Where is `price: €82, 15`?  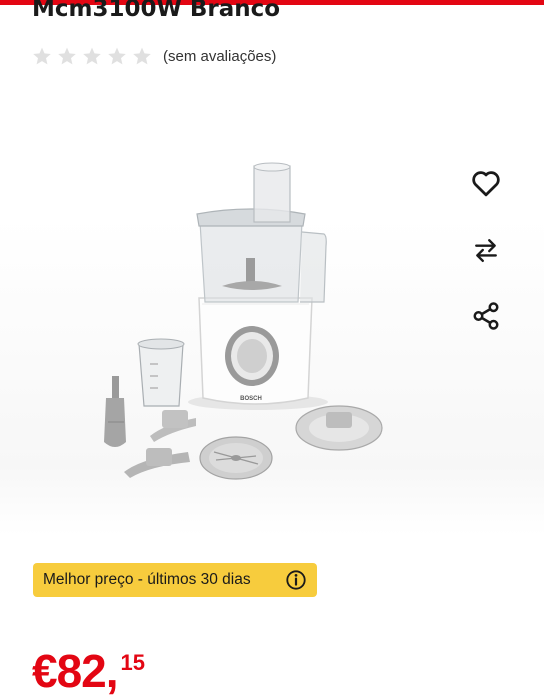
price: €82, 15 is located at coordinates (88, 671).